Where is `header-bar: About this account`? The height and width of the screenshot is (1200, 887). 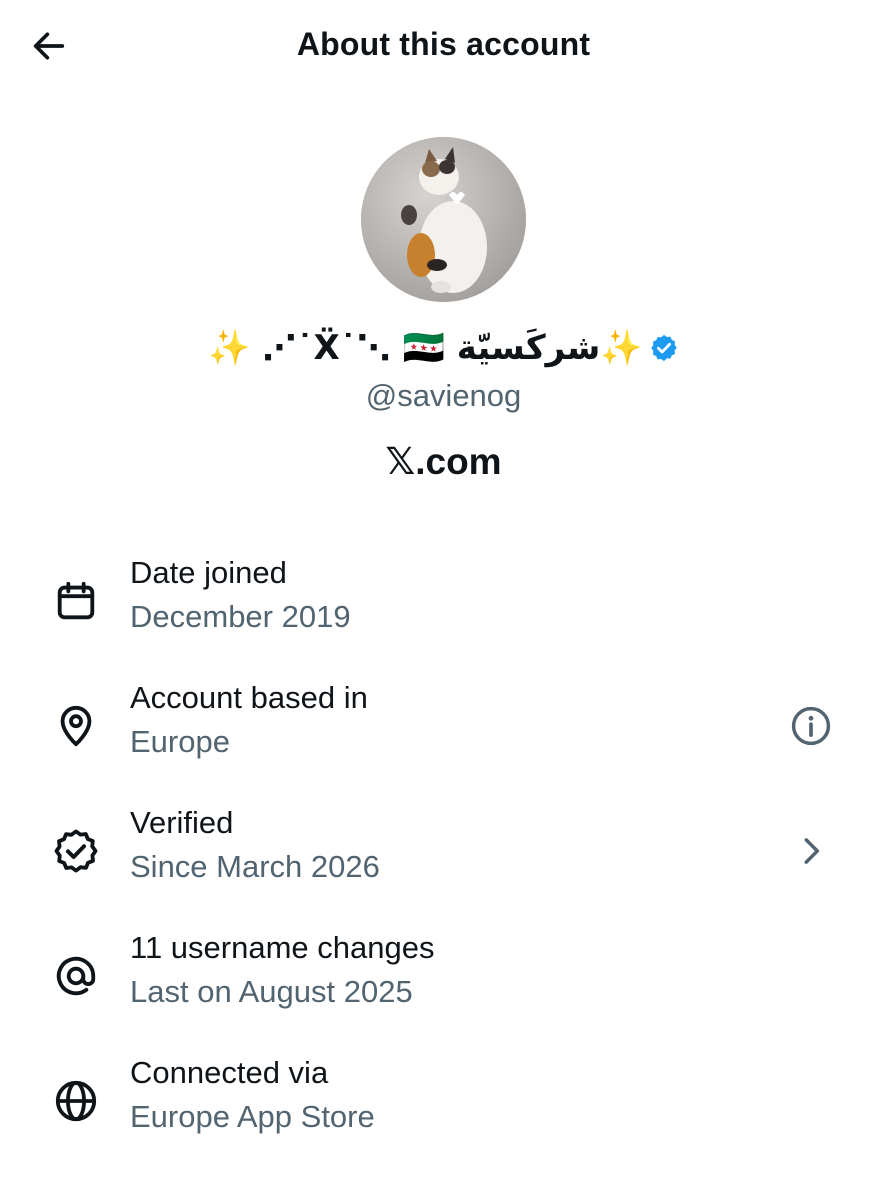 header-bar: About this account is located at coordinates (443, 46).